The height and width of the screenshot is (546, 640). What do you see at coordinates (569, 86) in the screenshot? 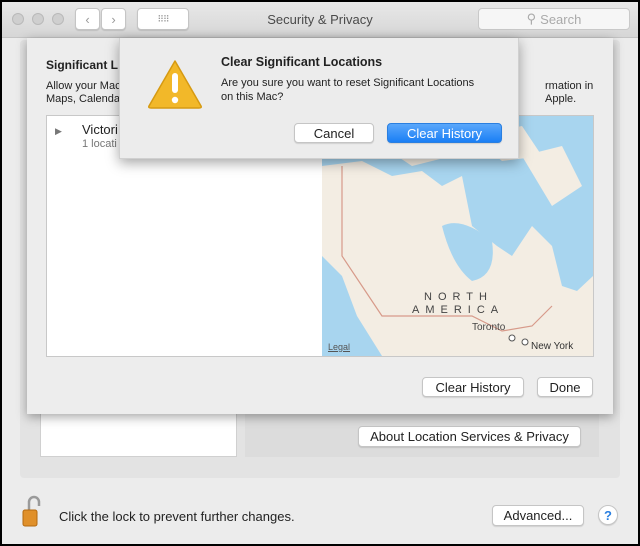
I see `sheet-desc-line1-right: rmation in` at bounding box center [569, 86].